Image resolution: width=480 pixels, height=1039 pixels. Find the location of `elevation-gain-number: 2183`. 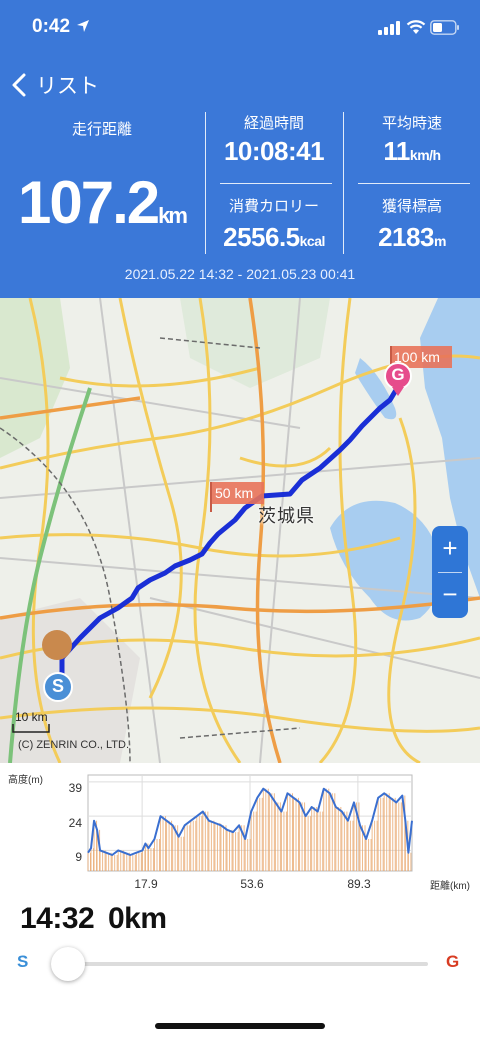

elevation-gain-number: 2183 is located at coordinates (406, 237).